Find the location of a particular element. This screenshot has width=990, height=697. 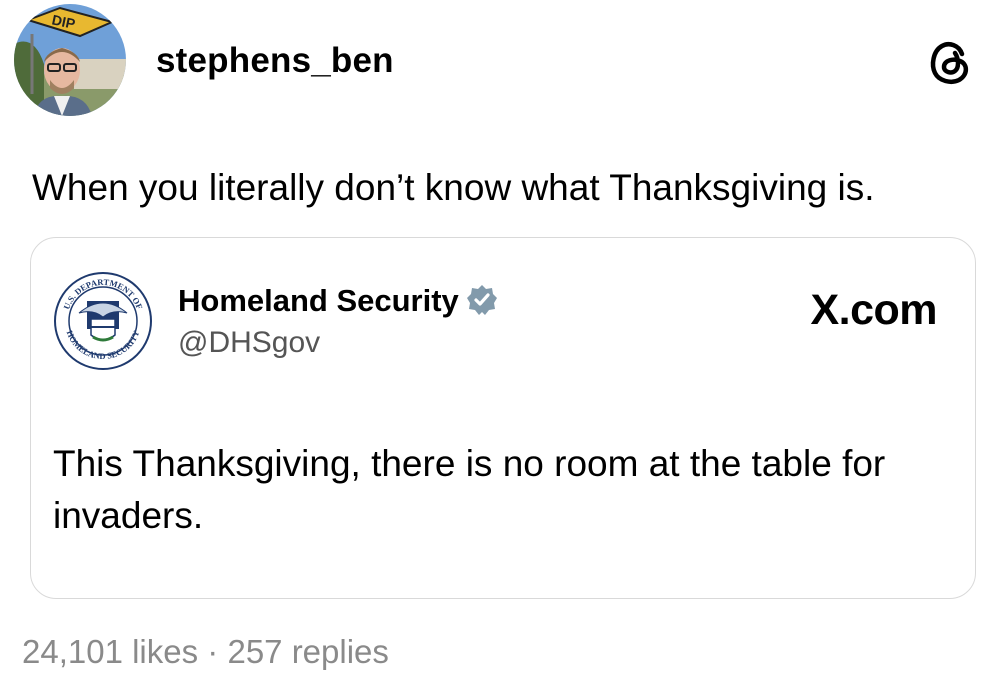

post-stats: 24,101 likes · 257 replies is located at coordinates (205, 652).